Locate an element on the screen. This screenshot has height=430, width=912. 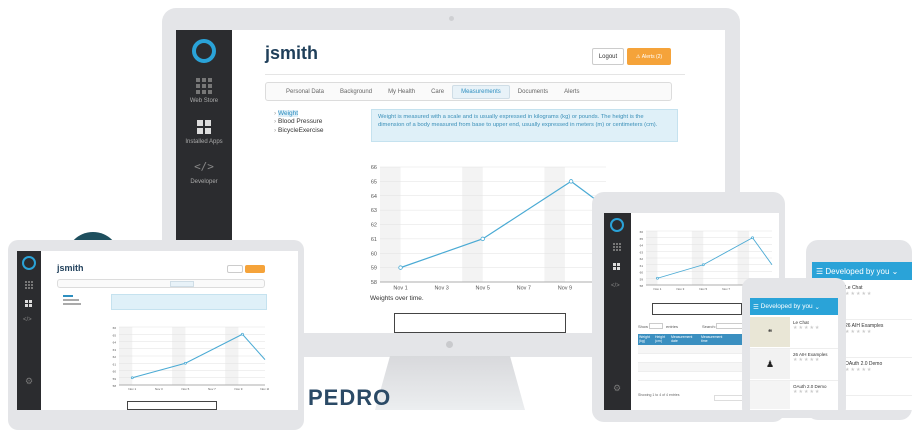
tablet-sidebar: </> ⚙ is located at coordinates (617, 311).